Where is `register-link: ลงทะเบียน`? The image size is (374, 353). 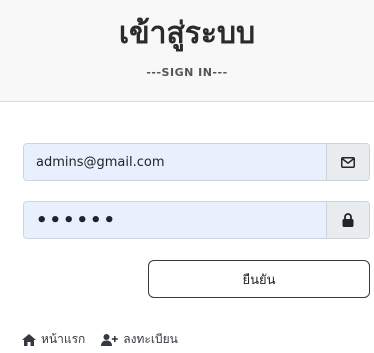 register-link: ลงทะเบียน is located at coordinates (139, 339).